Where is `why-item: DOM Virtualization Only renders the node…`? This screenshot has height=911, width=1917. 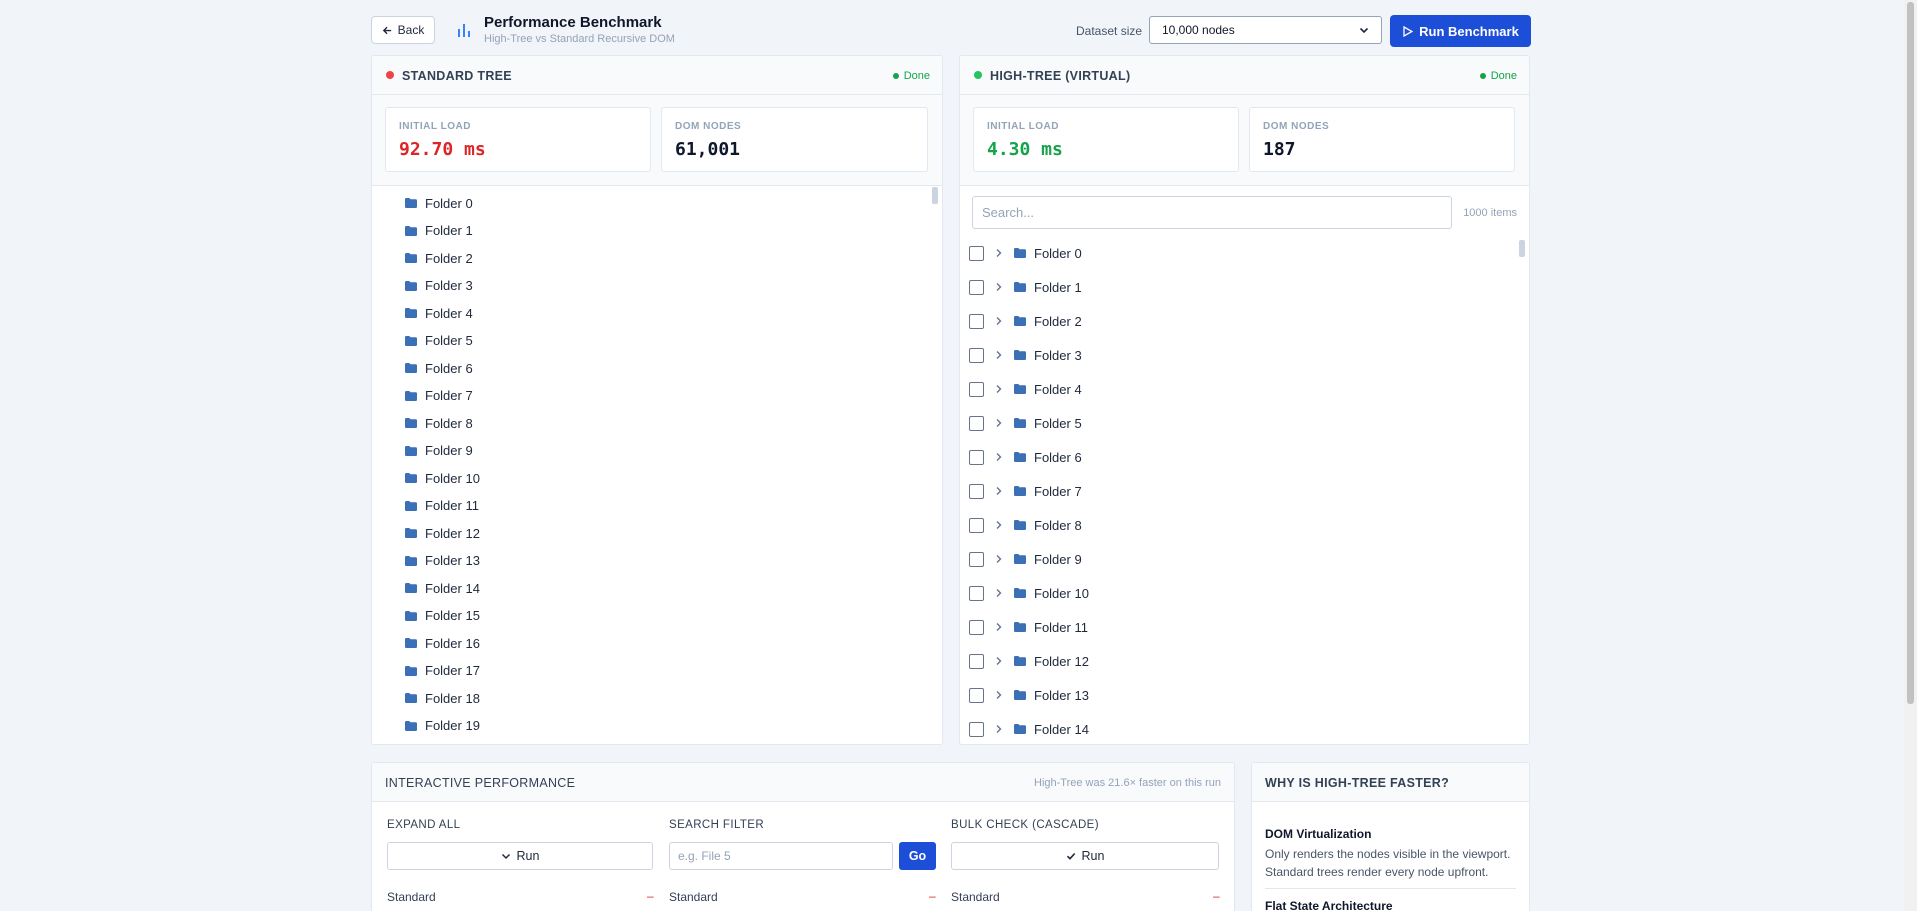 why-item: DOM Virtualization Only renders the node… is located at coordinates (1397, 854).